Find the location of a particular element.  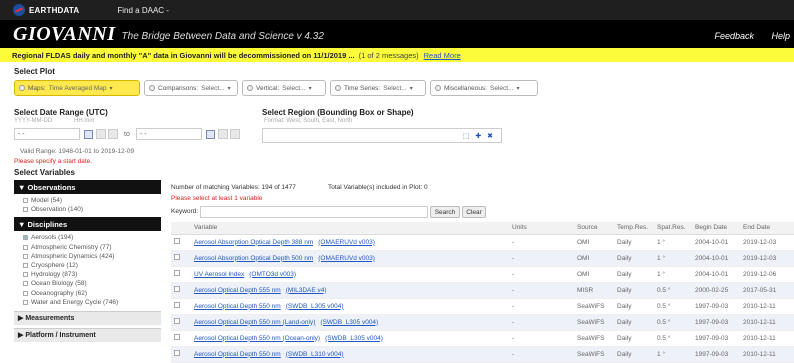

read-more-link: Read More is located at coordinates (442, 55).